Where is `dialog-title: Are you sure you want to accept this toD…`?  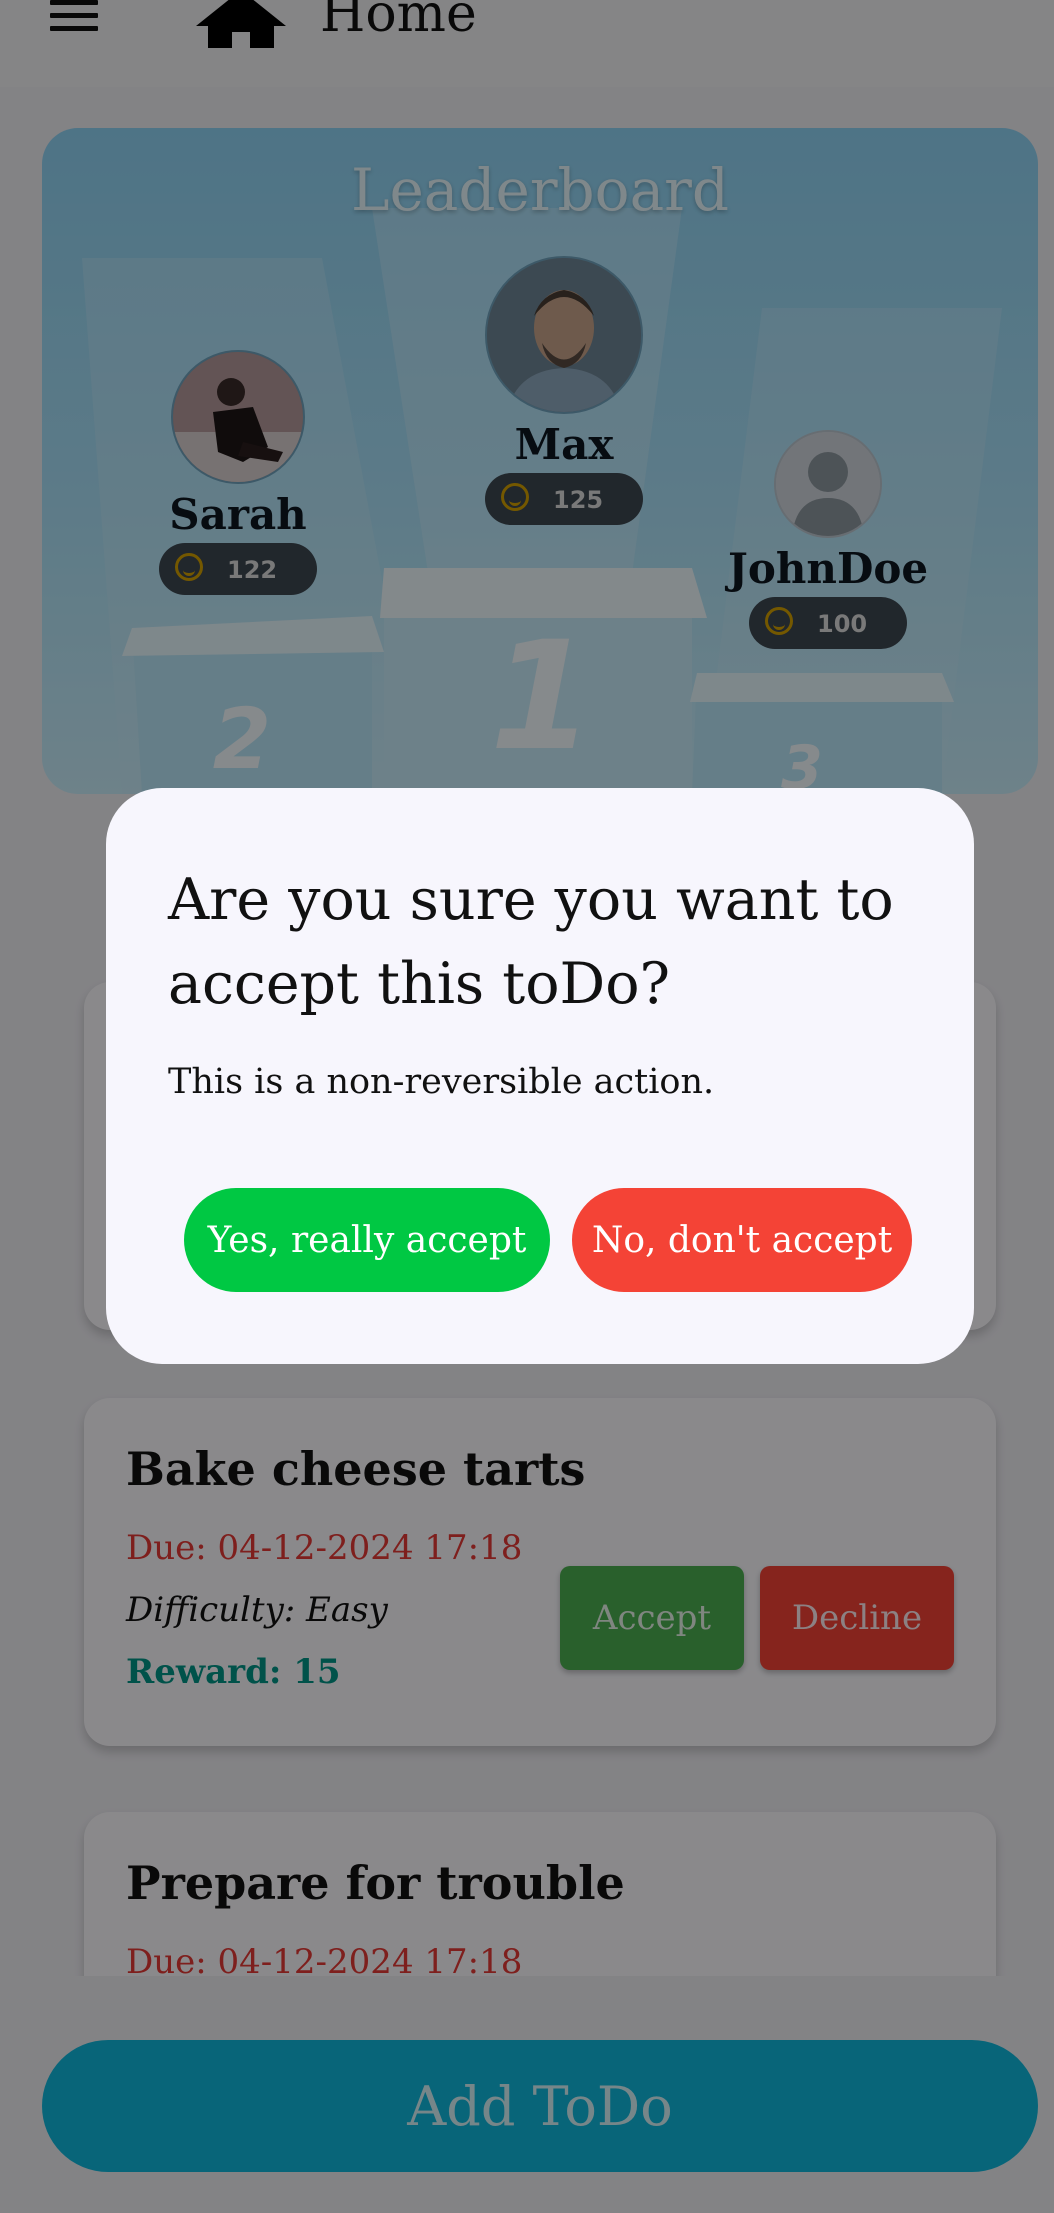 dialog-title: Are you sure you want to accept this toD… is located at coordinates (531, 942).